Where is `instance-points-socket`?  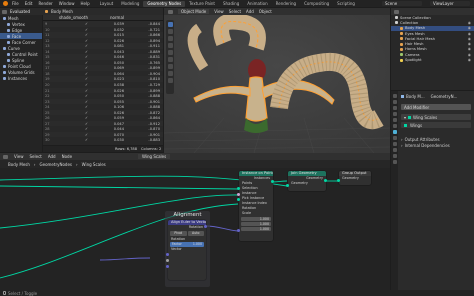 instance-points-socket is located at coordinates (238, 188).